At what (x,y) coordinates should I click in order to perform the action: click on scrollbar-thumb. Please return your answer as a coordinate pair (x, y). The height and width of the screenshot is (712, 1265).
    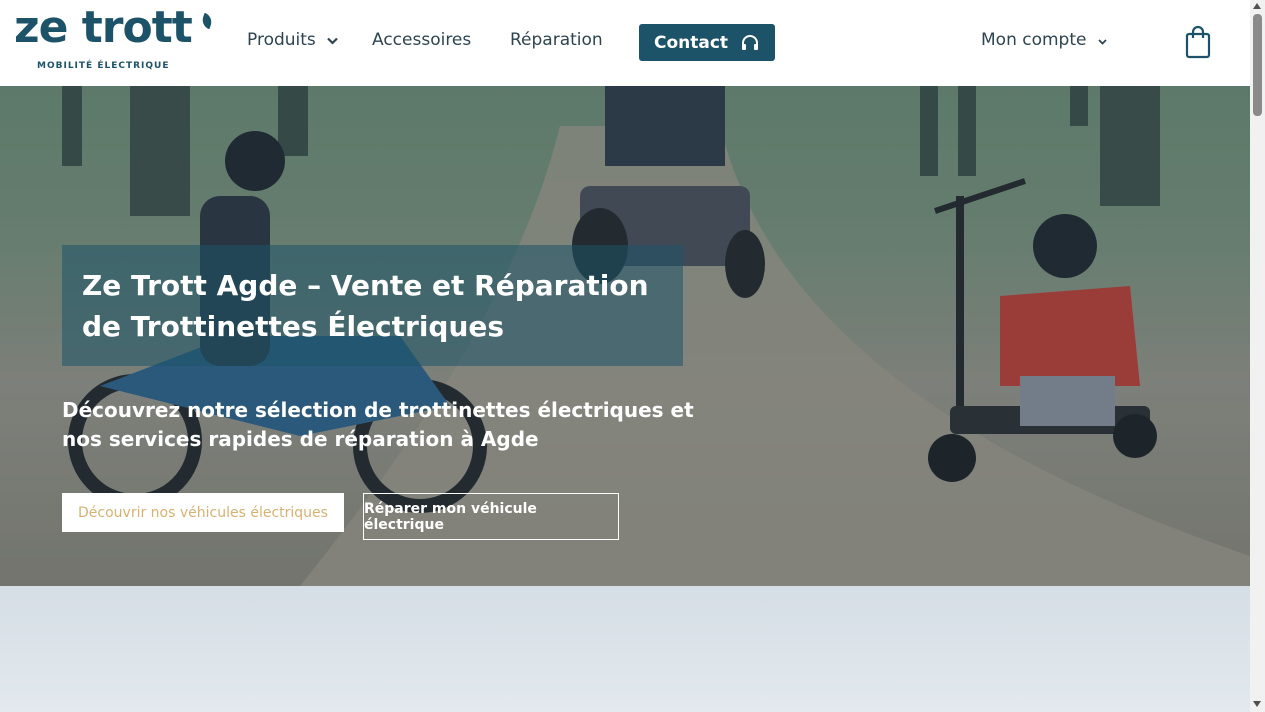
    Looking at the image, I should click on (1257, 65).